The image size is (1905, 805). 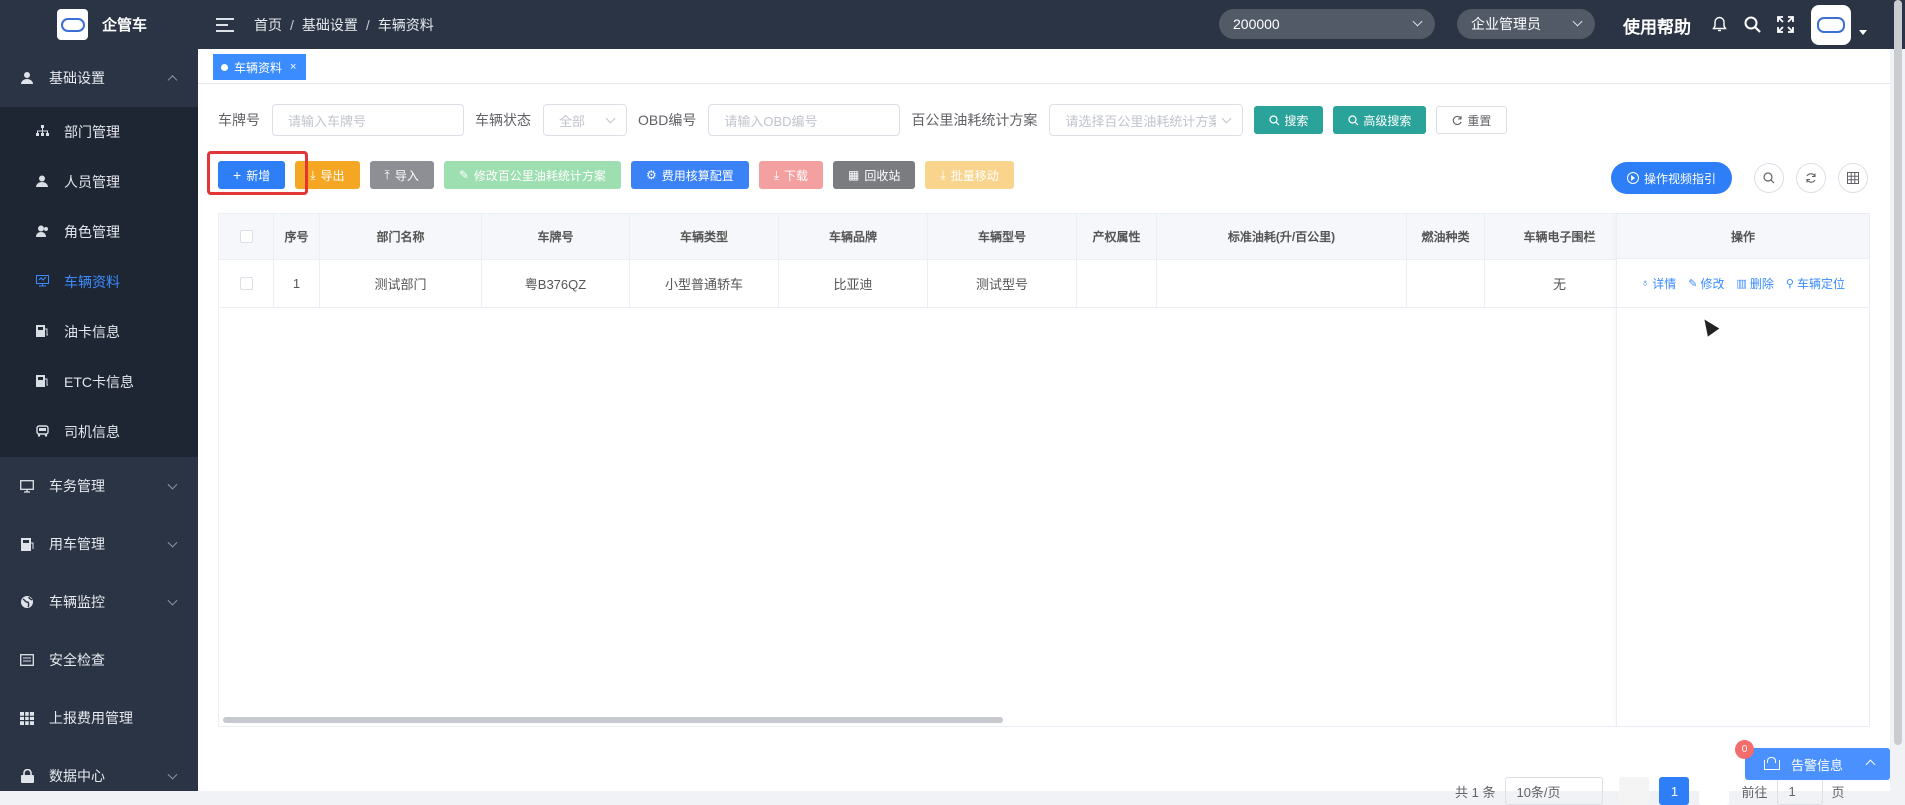 What do you see at coordinates (1380, 120) in the screenshot?
I see `advanced-search-button: 高级搜索` at bounding box center [1380, 120].